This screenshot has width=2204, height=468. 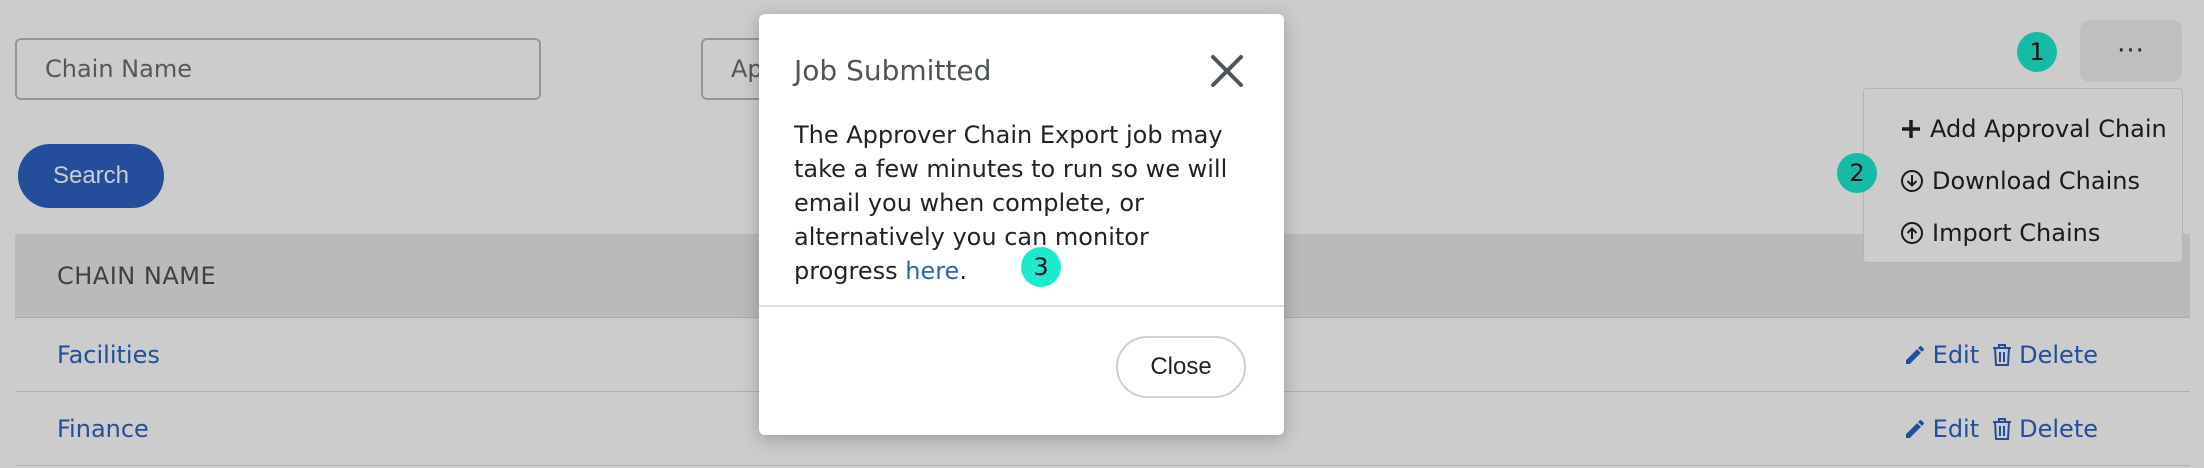 What do you see at coordinates (893, 70) in the screenshot?
I see `dialog-title: Job Submitted` at bounding box center [893, 70].